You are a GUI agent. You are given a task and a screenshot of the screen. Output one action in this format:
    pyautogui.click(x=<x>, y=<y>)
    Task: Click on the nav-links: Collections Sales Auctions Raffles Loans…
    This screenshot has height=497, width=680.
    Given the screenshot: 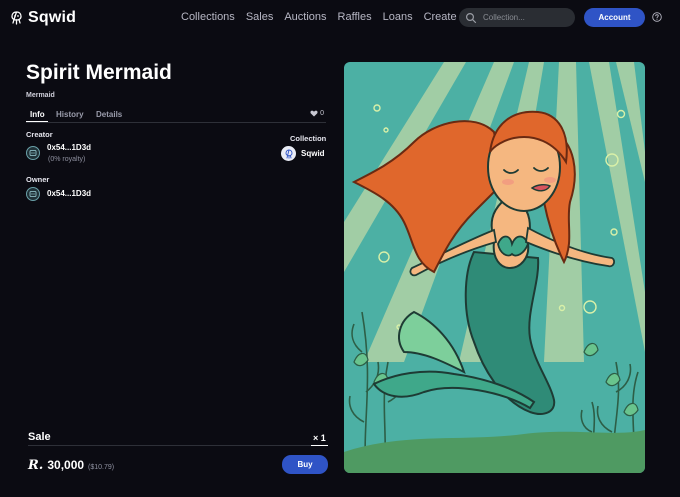 What is the action you would take?
    pyautogui.click(x=324, y=17)
    